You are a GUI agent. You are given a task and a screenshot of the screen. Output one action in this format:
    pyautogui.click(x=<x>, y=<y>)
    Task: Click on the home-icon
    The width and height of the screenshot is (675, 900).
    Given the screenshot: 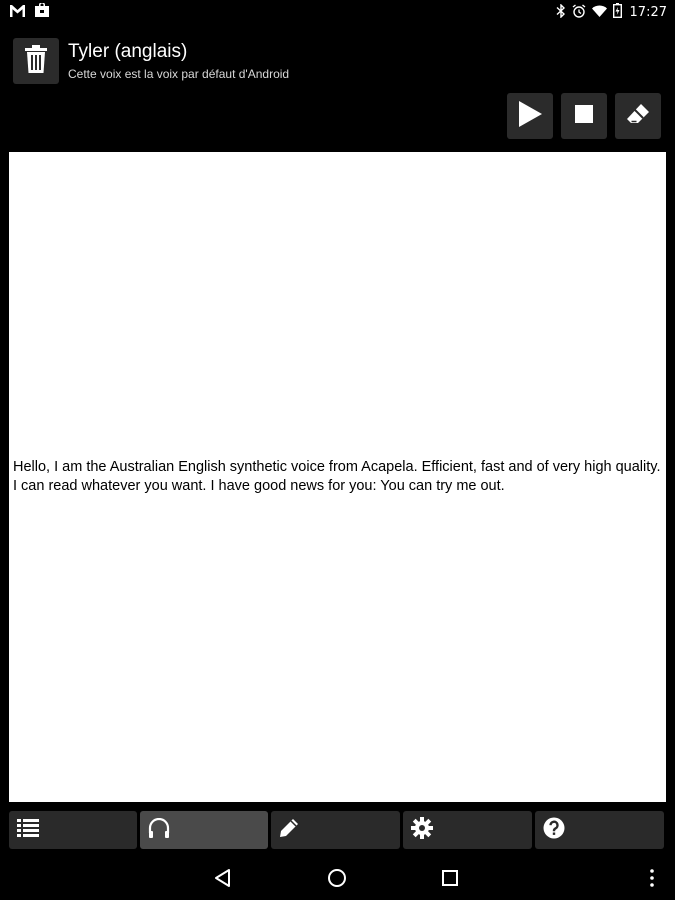 What is the action you would take?
    pyautogui.click(x=337, y=880)
    